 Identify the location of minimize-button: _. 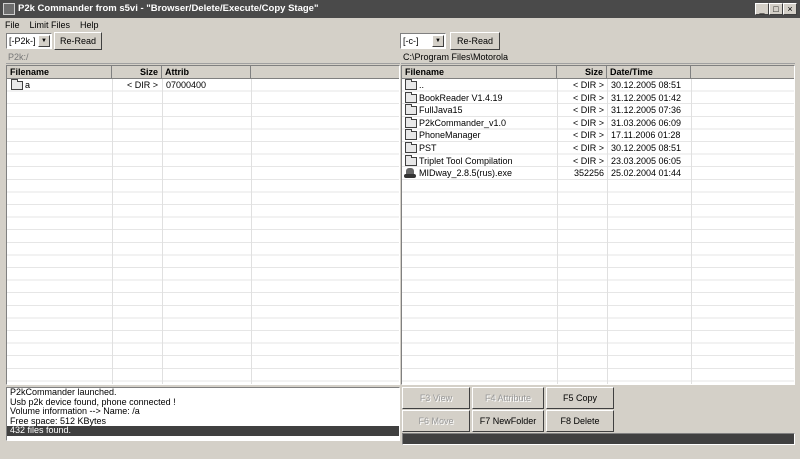
(762, 9).